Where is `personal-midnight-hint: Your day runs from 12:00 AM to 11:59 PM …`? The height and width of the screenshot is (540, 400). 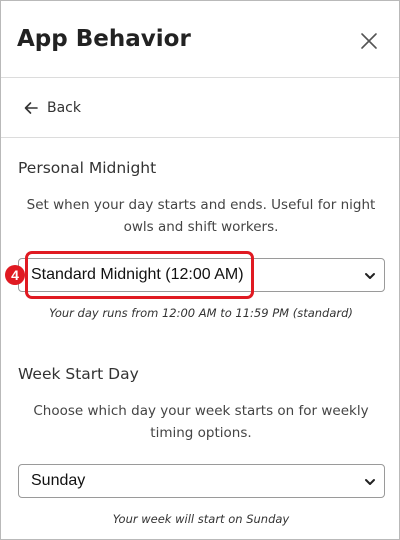 personal-midnight-hint: Your day runs from 12:00 AM to 11:59 PM … is located at coordinates (201, 313).